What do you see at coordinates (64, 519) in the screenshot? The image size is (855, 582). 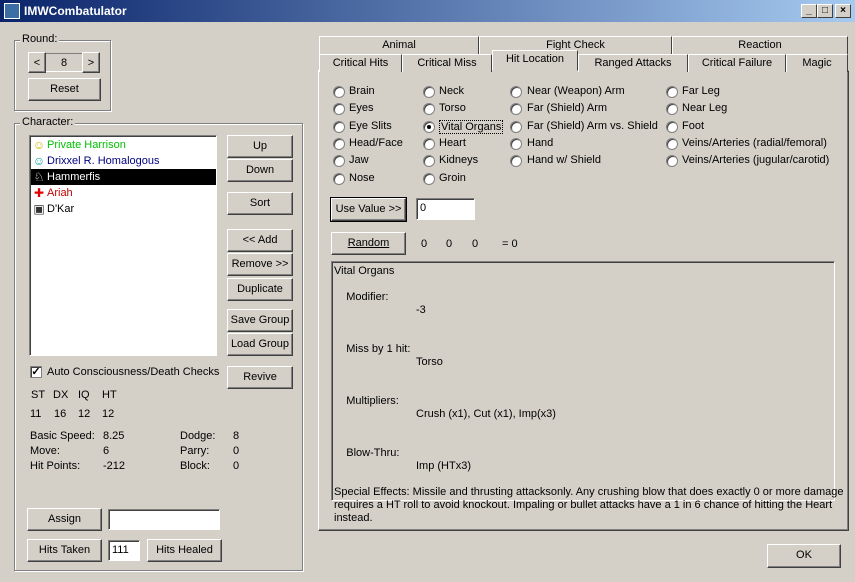 I see `assign-button: Assign` at bounding box center [64, 519].